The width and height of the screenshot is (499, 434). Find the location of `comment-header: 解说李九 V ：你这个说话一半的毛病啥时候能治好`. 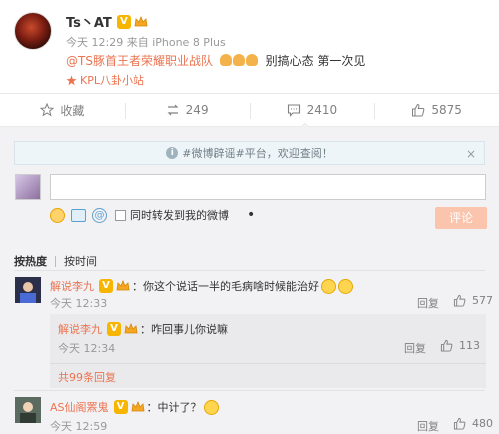

comment-header: 解说李九 V ：你这个说话一半的毛病啥时候能治好 is located at coordinates (201, 286).